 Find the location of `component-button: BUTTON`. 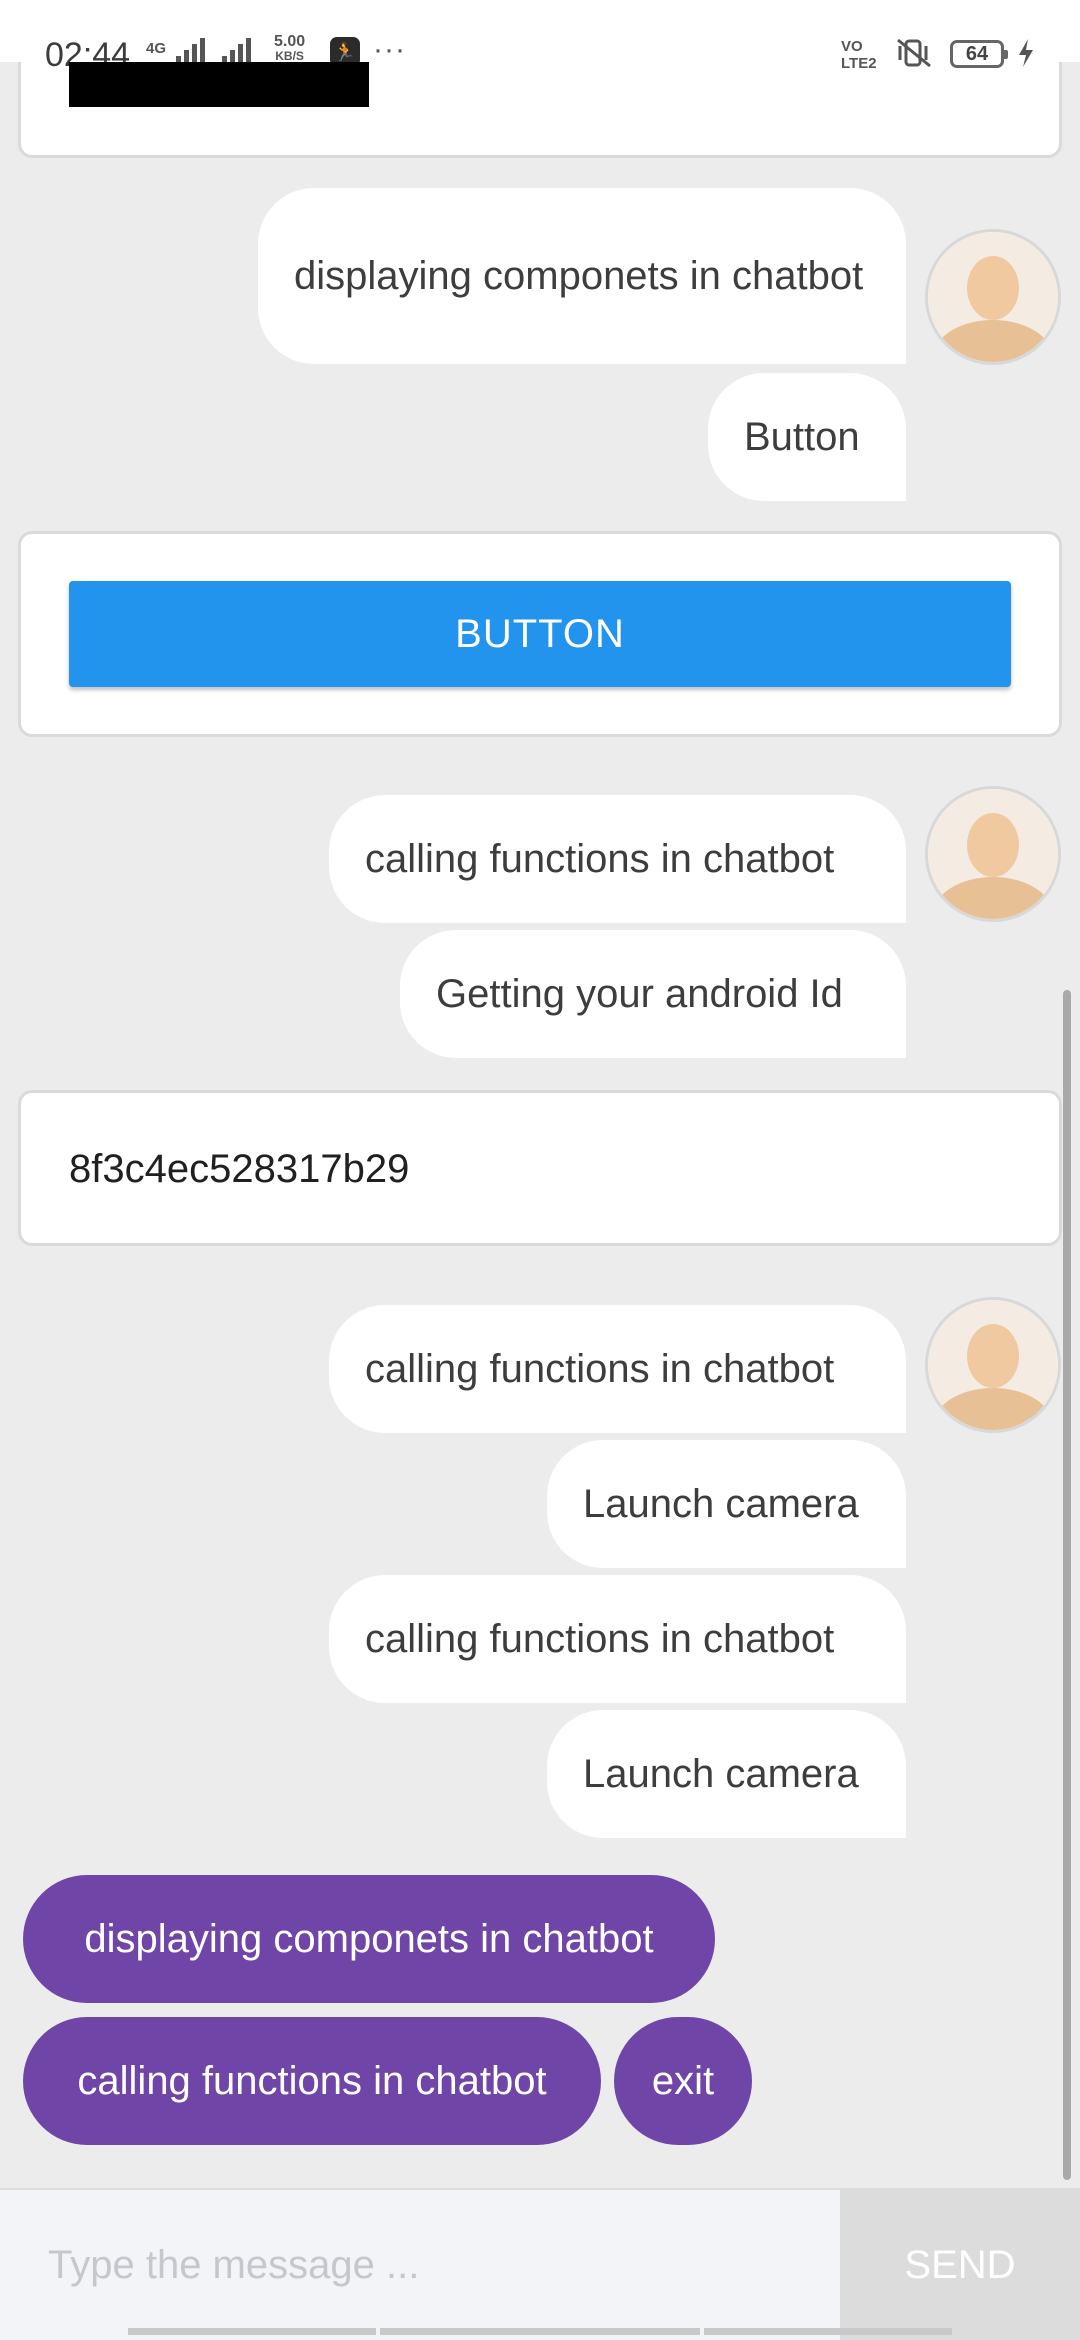

component-button: BUTTON is located at coordinates (540, 634).